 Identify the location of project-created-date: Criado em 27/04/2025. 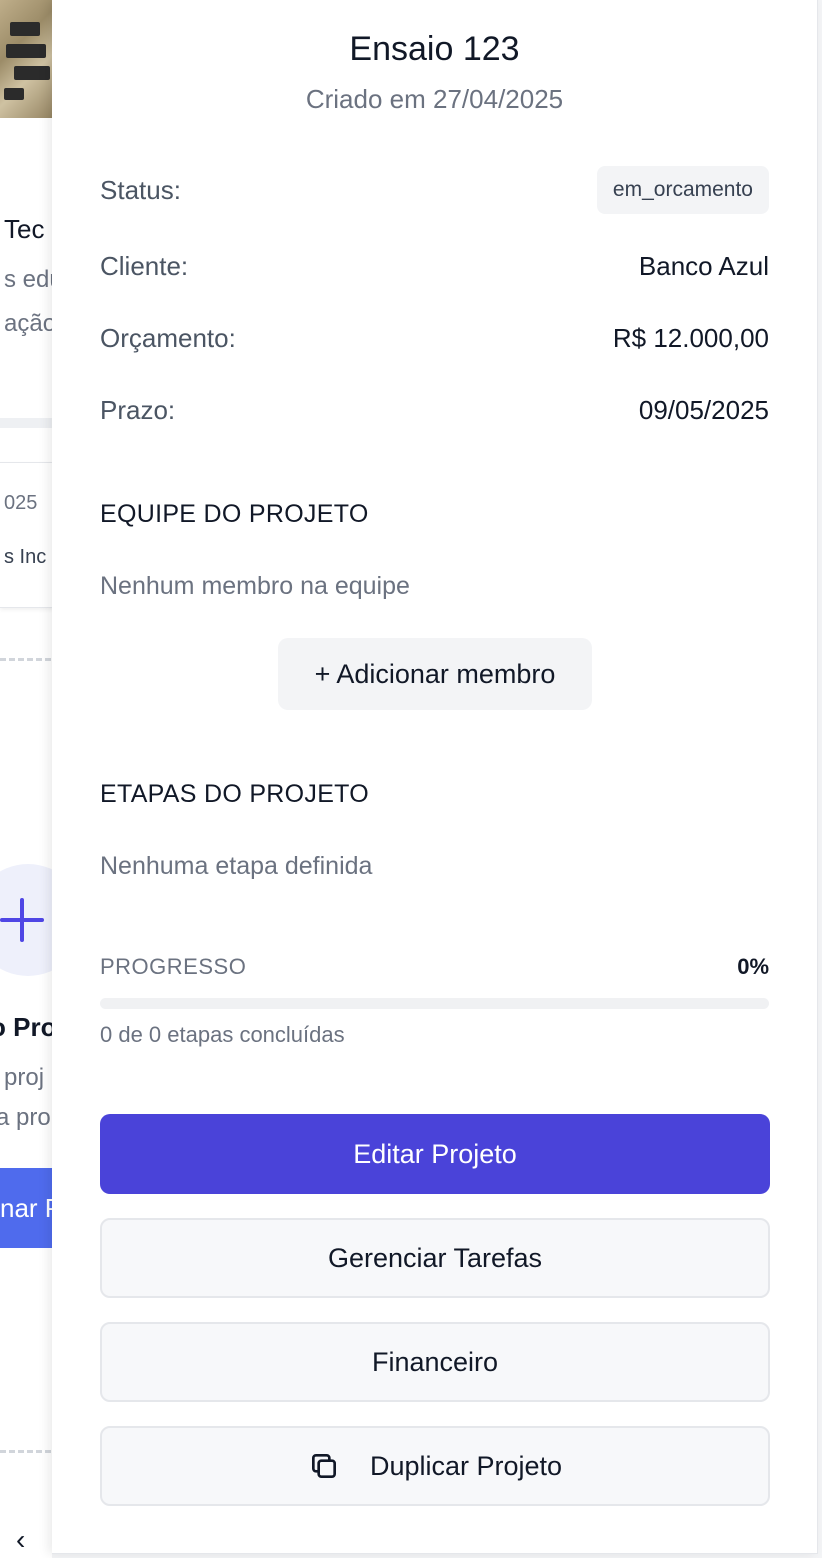
(434, 99).